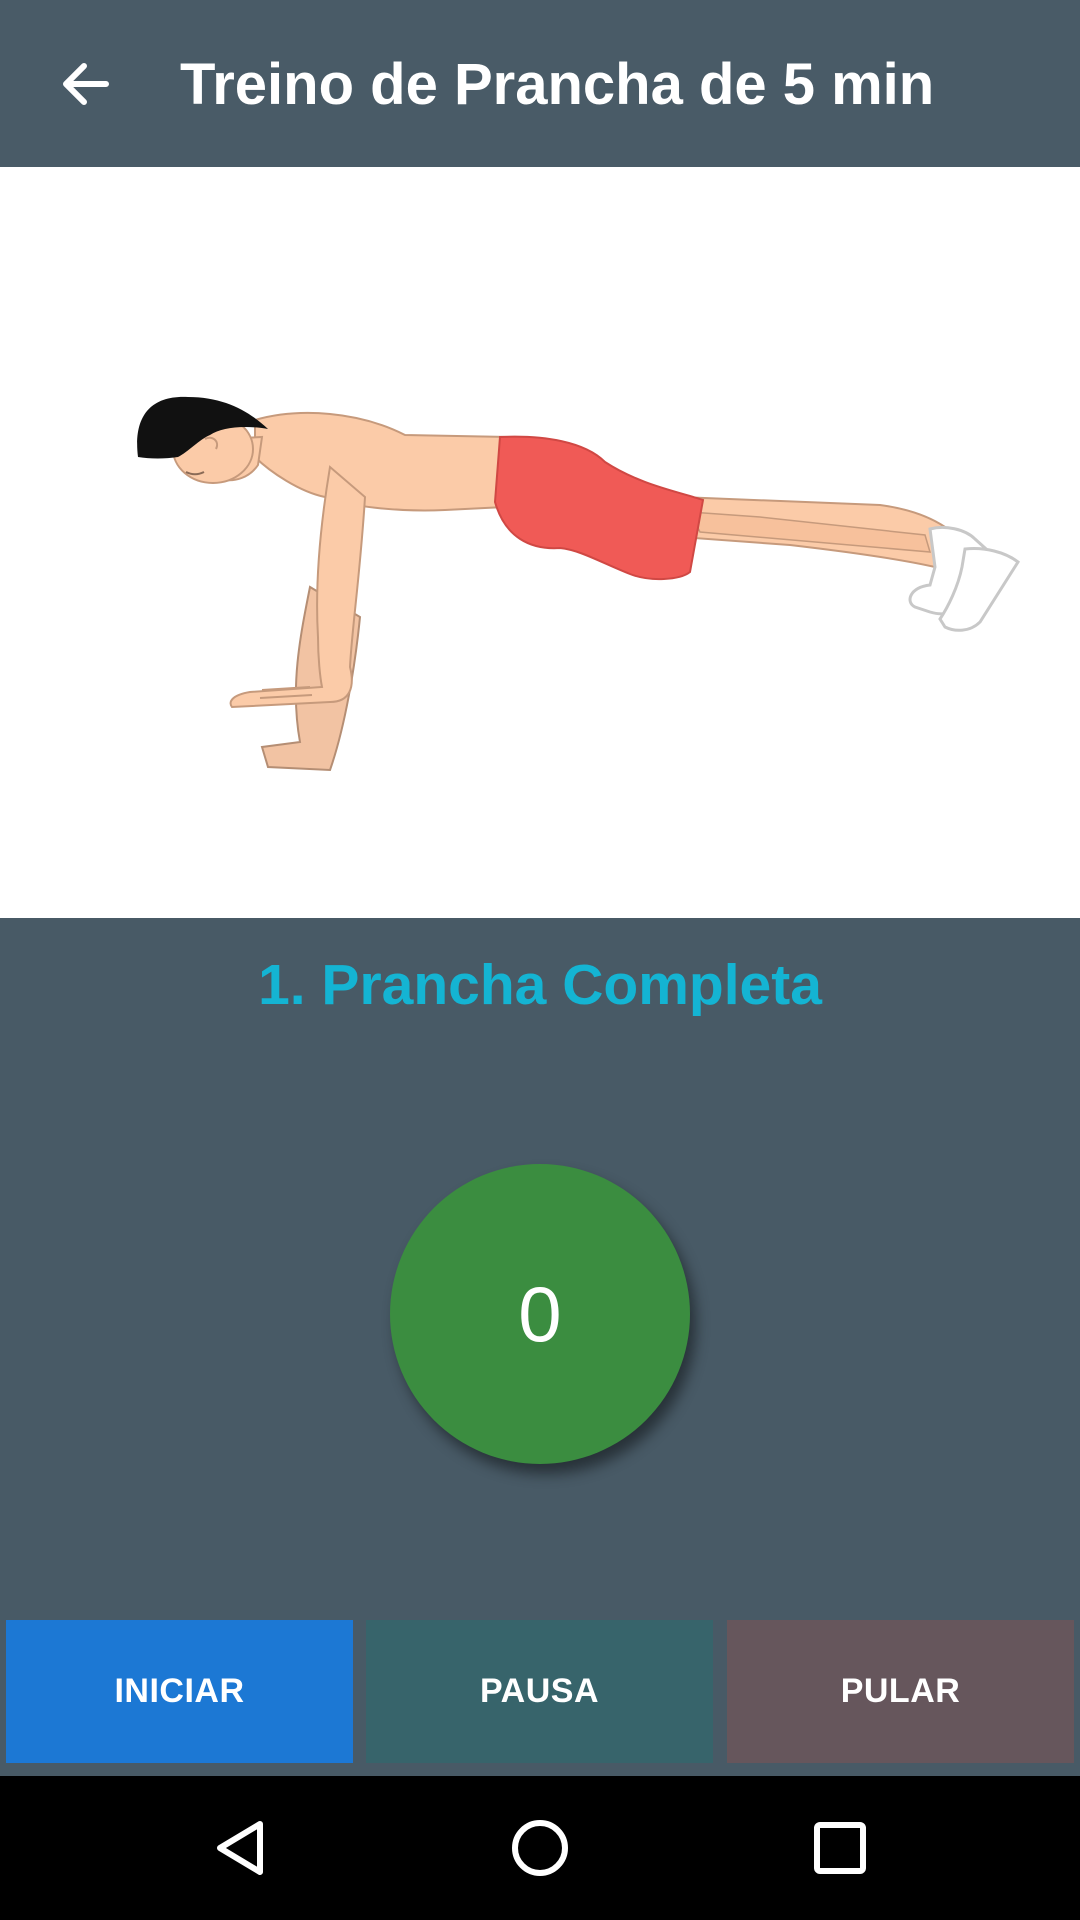 This screenshot has height=1920, width=1080. What do you see at coordinates (539, 1691) in the screenshot?
I see `pause-button: PAUSA` at bounding box center [539, 1691].